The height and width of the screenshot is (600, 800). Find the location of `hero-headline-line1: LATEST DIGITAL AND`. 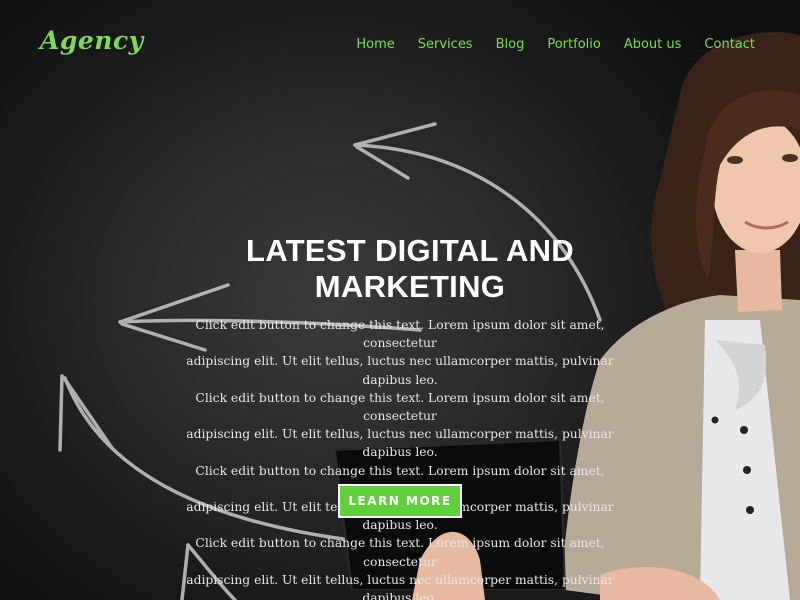

hero-headline-line1: LATEST DIGITAL AND is located at coordinates (409, 250).